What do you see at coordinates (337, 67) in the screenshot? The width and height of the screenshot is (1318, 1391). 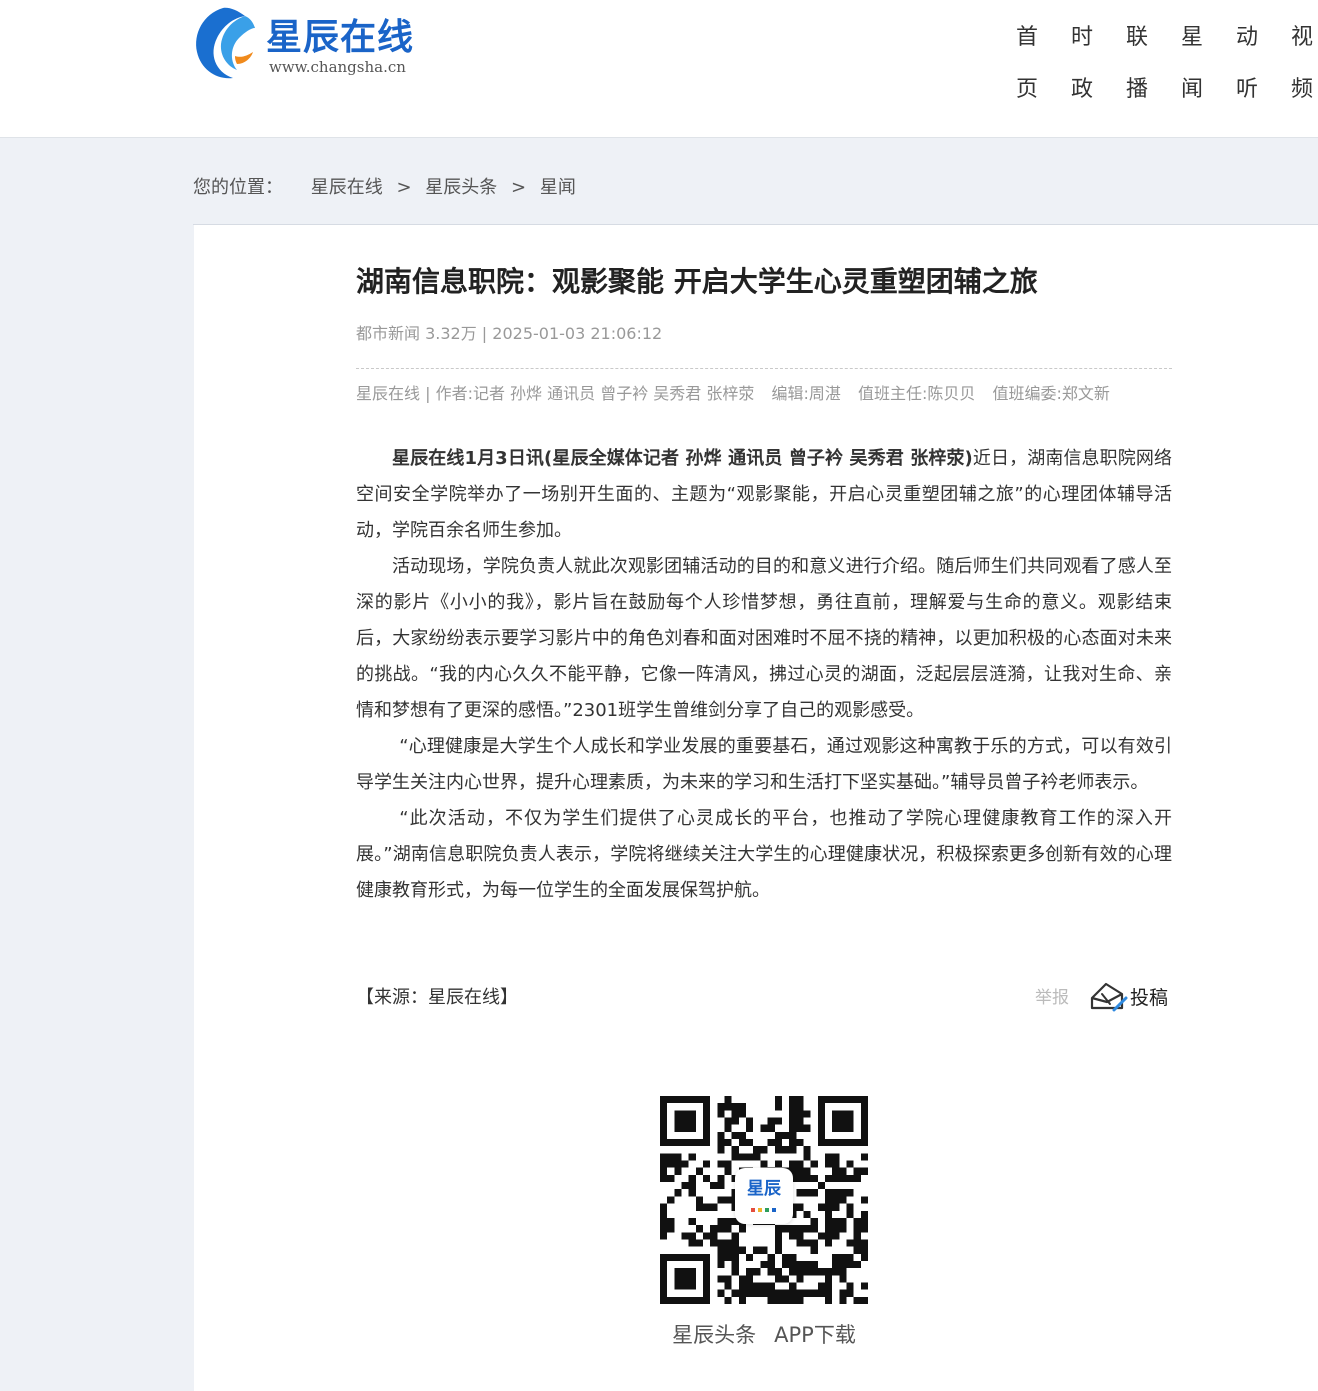 I see `logo-url: www.changsha.cn` at bounding box center [337, 67].